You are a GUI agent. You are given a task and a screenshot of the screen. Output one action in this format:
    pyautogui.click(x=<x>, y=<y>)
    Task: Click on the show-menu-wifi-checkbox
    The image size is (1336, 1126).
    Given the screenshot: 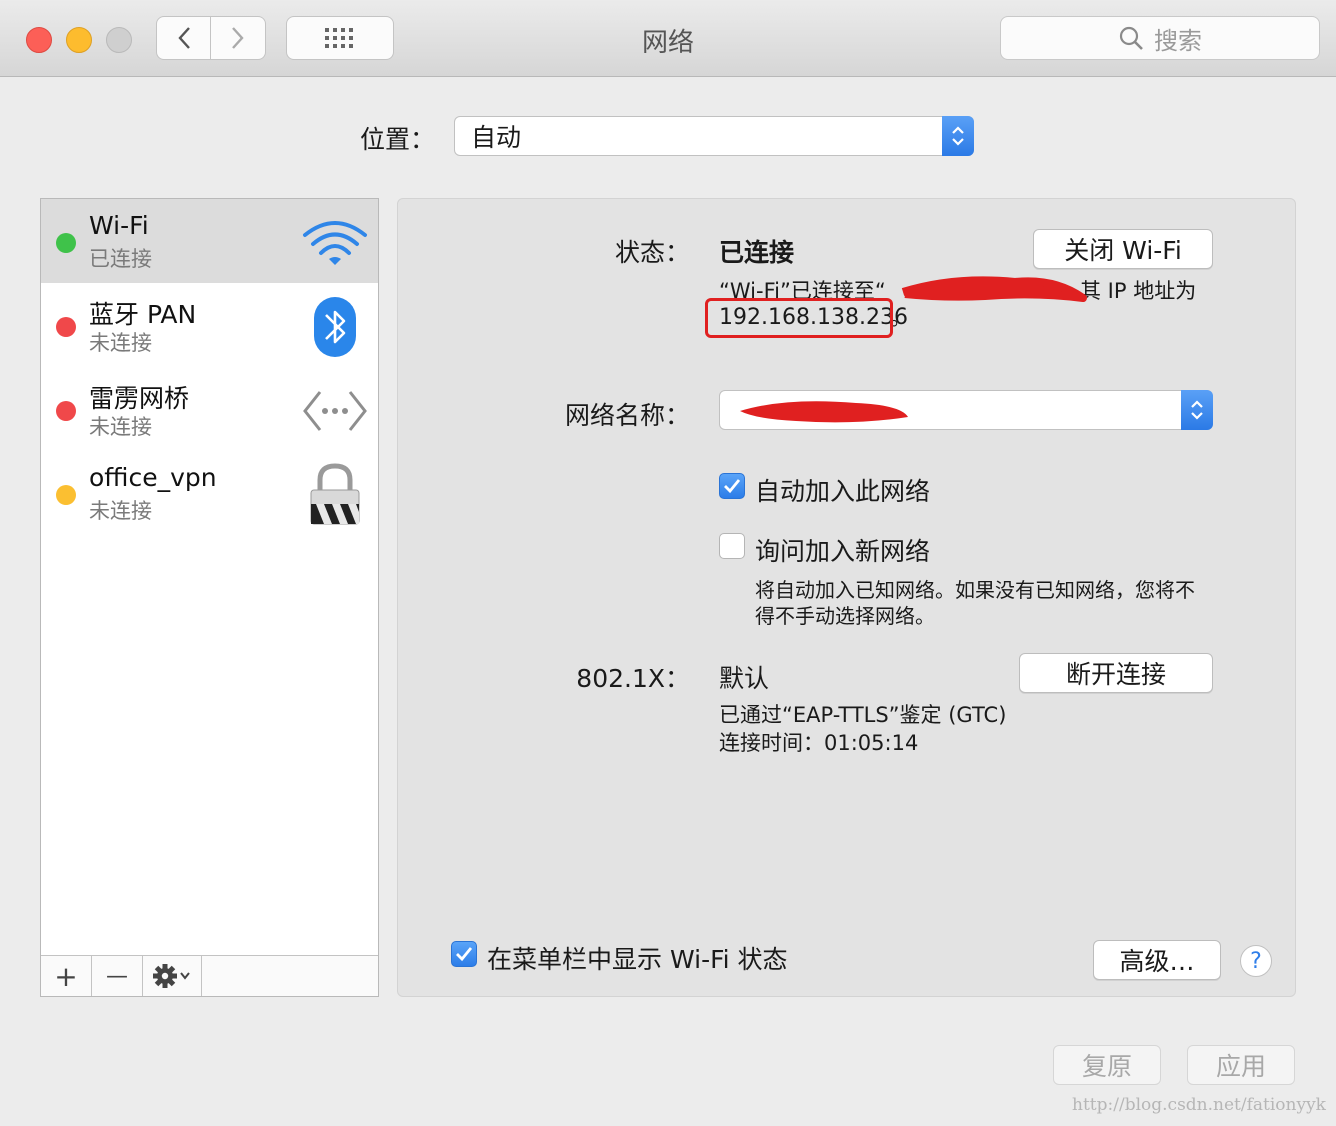 What is the action you would take?
    pyautogui.click(x=464, y=954)
    